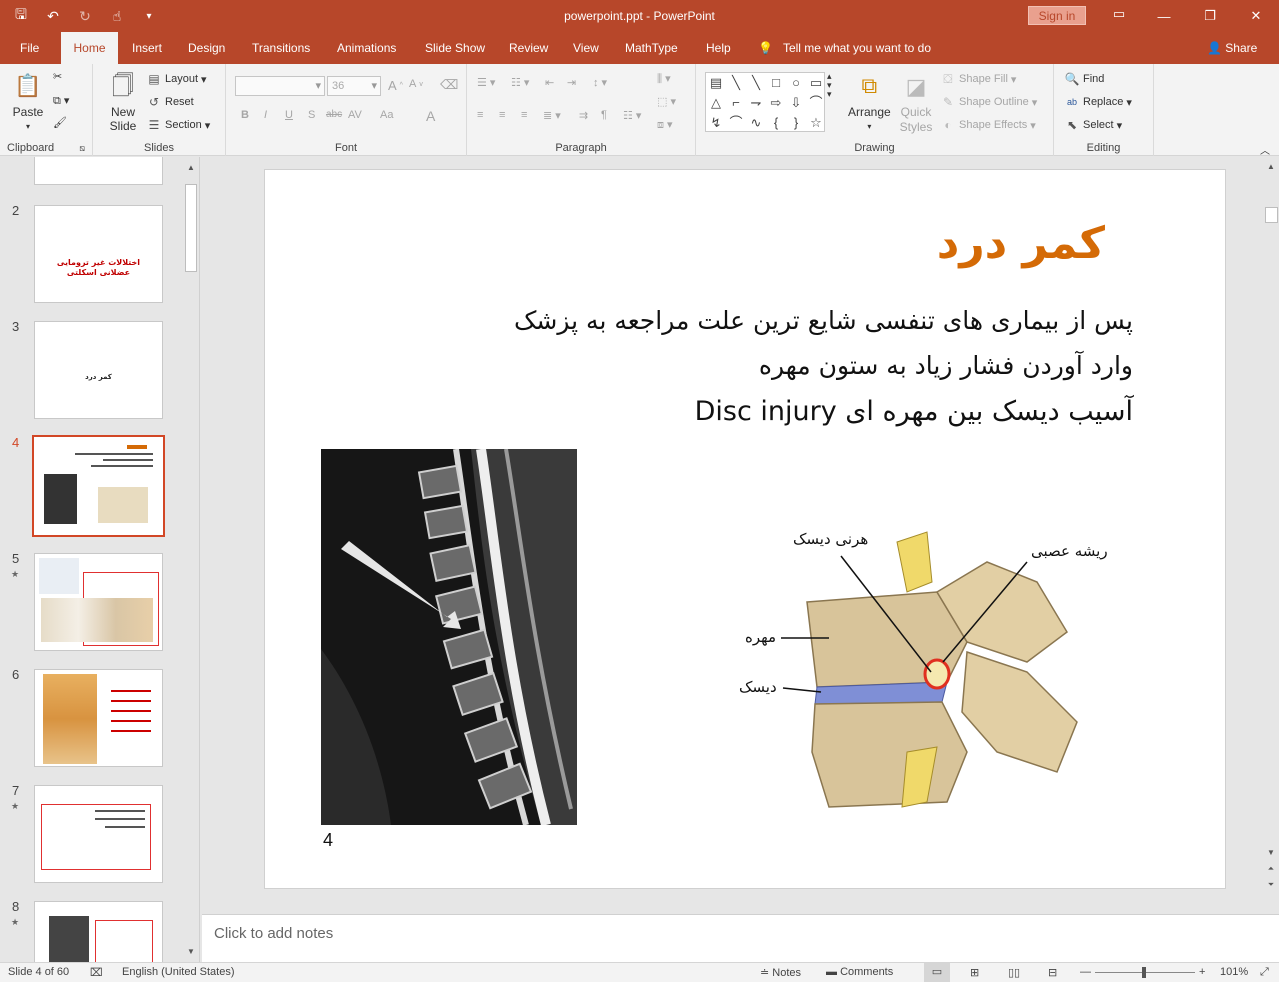 Image resolution: width=1279 pixels, height=982 pixels. I want to click on tab-transitions: Transitions, so click(281, 48).